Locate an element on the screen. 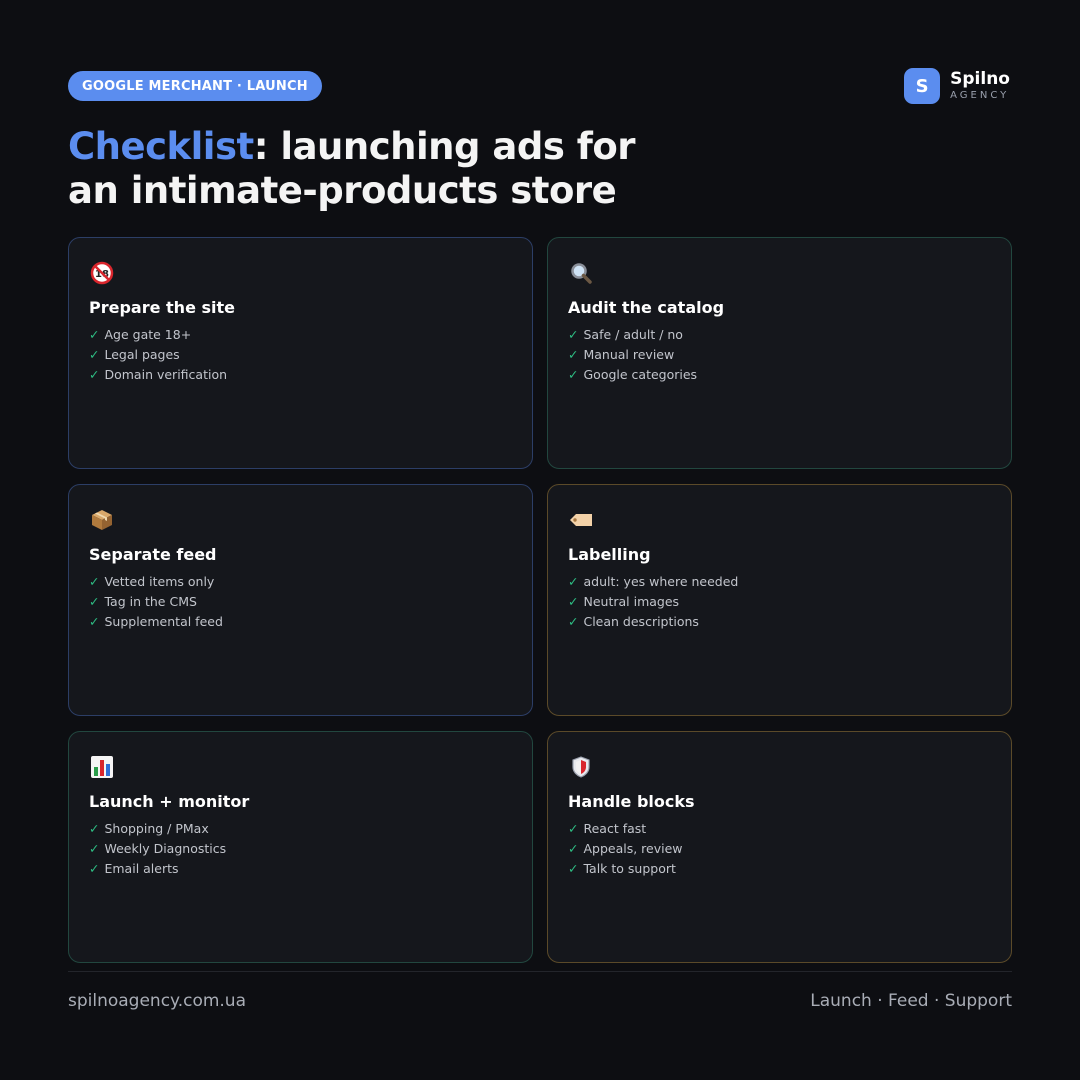 This screenshot has height=1080, width=1080. magnifier-icon is located at coordinates (581, 273).